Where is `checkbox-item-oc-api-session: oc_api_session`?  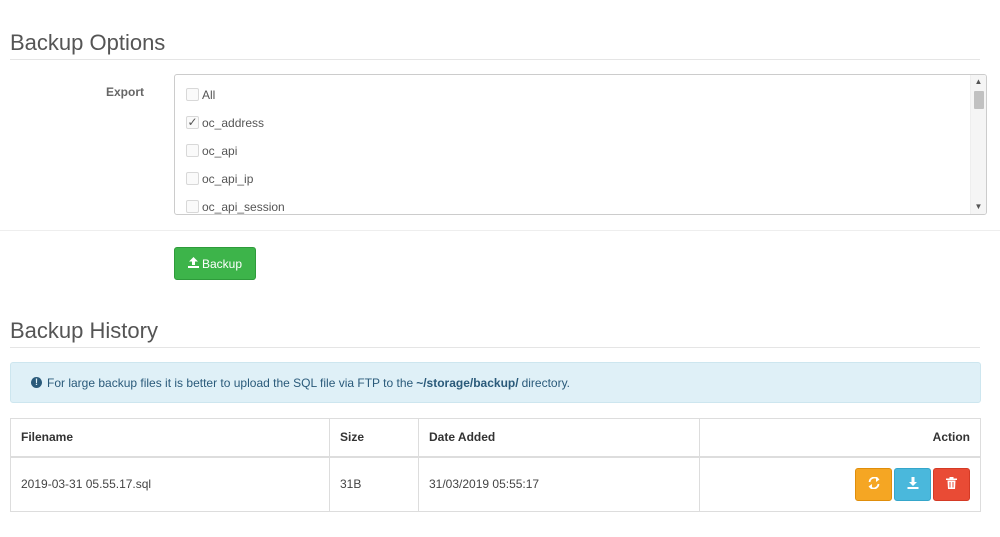
checkbox-item-oc-api-session: oc_api_session is located at coordinates (235, 205).